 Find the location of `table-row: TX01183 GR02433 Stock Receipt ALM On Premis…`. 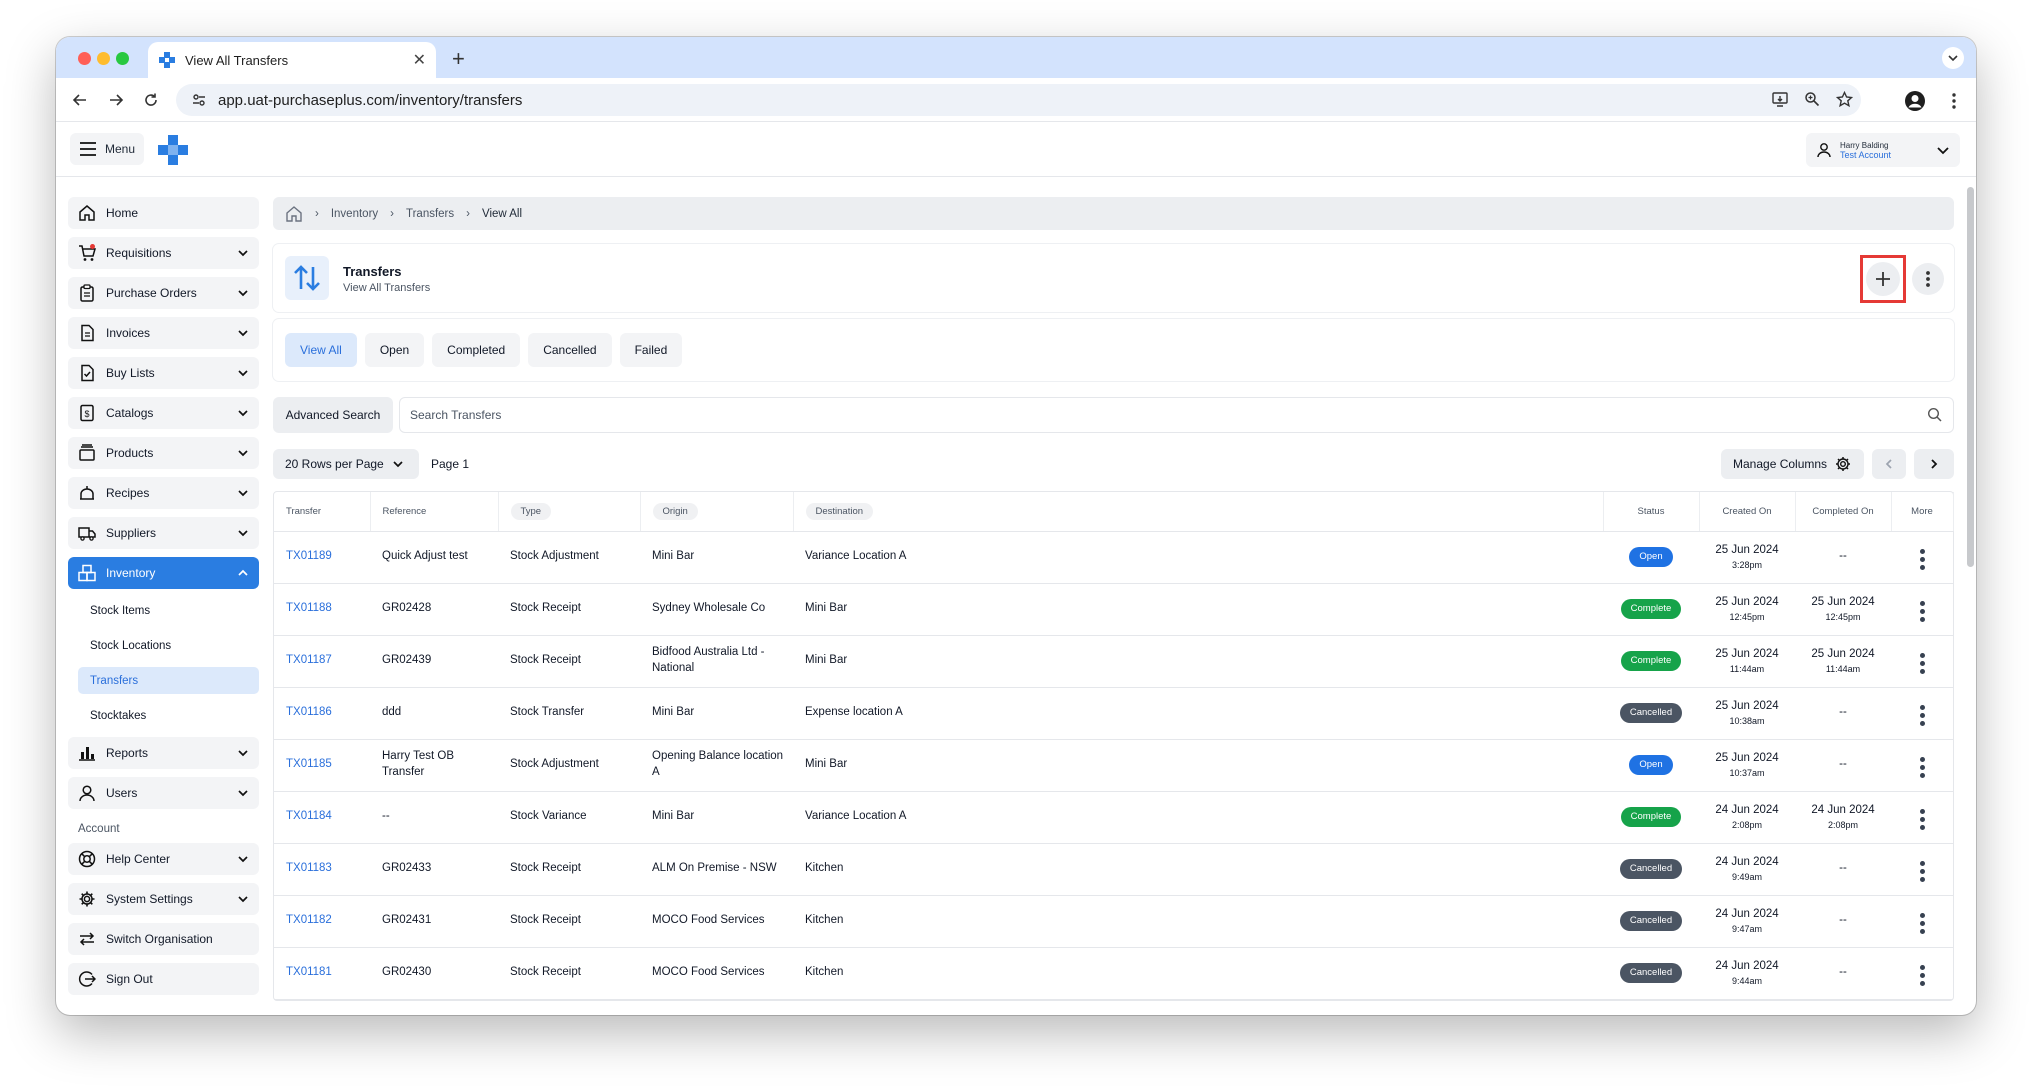

table-row: TX01183 GR02433 Stock Receipt ALM On Premis… is located at coordinates (1113, 869).